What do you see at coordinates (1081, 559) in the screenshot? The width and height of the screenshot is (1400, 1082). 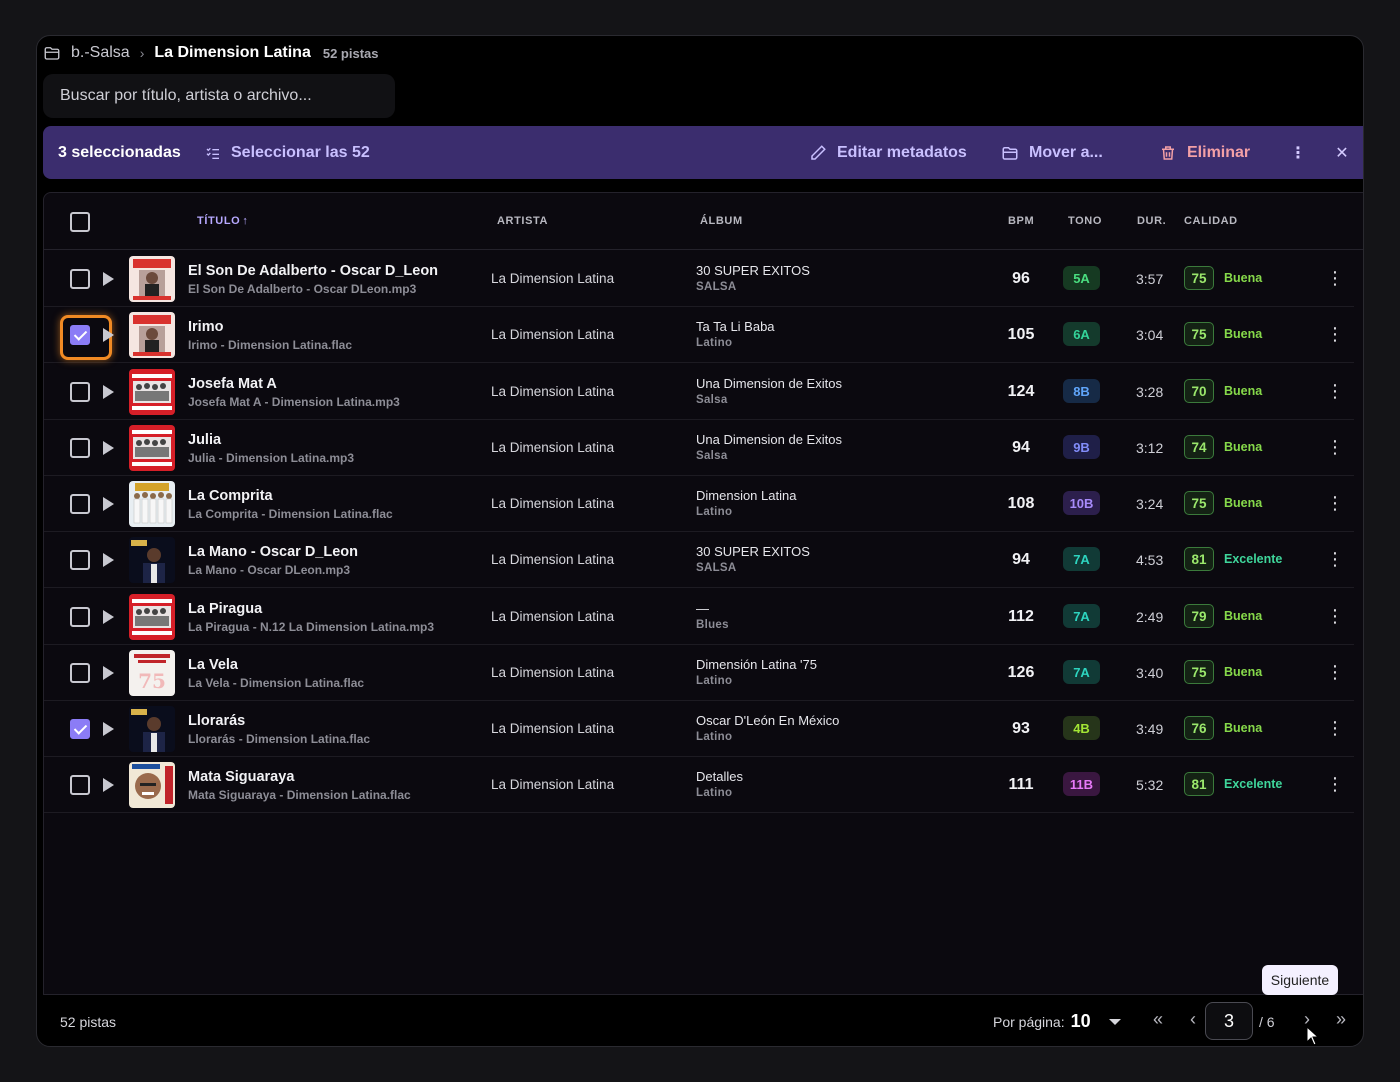 I see `key-badge: 7A` at bounding box center [1081, 559].